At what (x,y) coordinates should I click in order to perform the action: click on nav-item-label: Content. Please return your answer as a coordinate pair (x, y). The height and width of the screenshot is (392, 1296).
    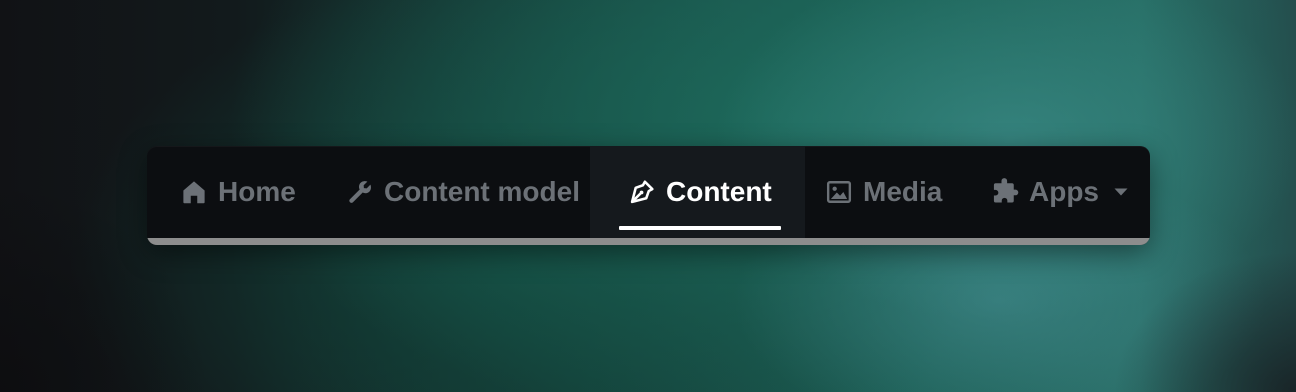
    Looking at the image, I should click on (719, 191).